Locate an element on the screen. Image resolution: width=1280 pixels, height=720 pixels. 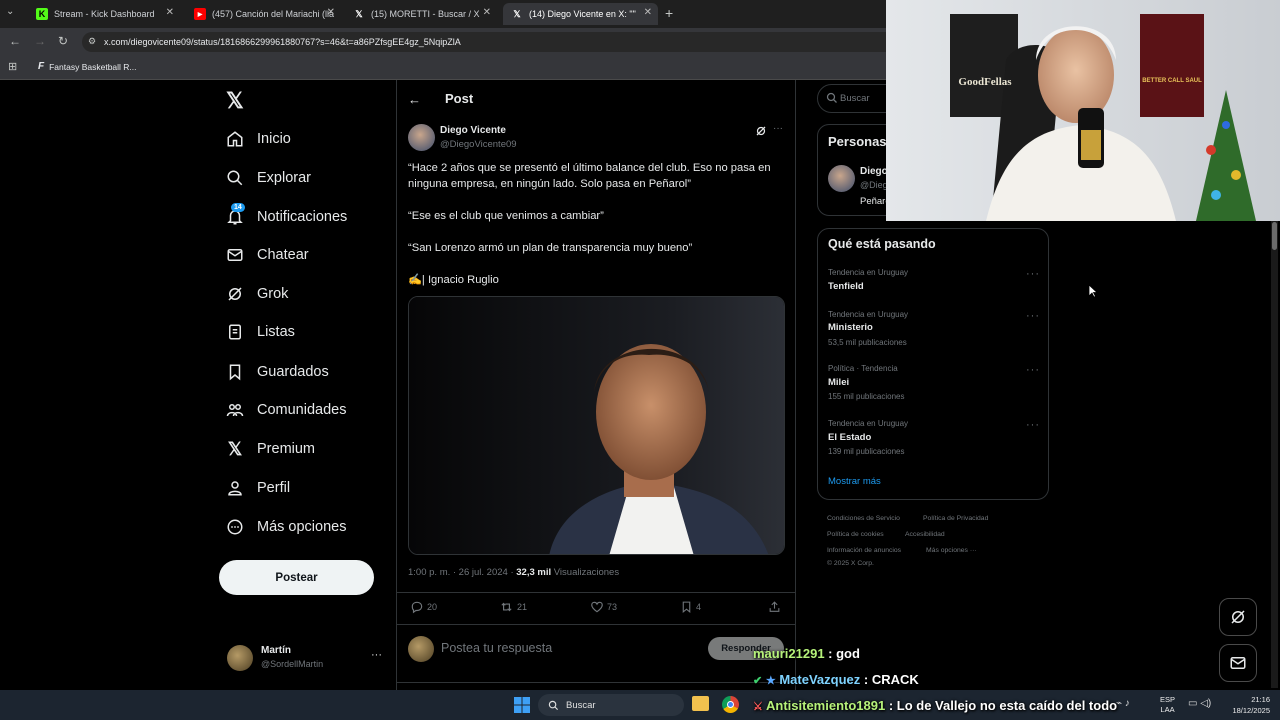
file-explorer-icon is located at coordinates (700, 703).